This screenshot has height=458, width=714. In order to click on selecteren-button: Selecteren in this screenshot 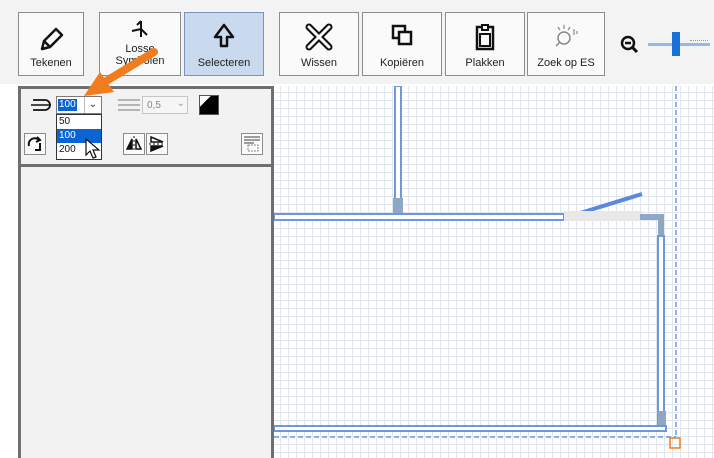, I will do `click(224, 44)`.